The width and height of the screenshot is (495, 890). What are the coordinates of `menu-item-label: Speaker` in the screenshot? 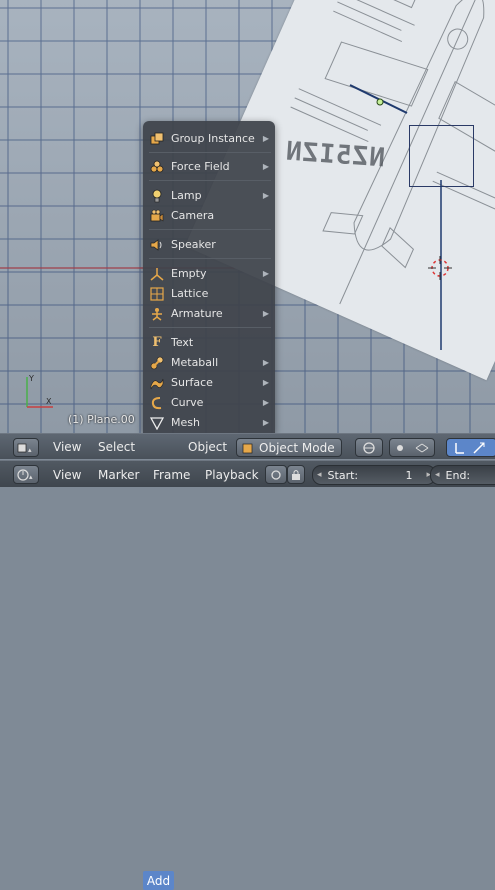 It's located at (193, 244).